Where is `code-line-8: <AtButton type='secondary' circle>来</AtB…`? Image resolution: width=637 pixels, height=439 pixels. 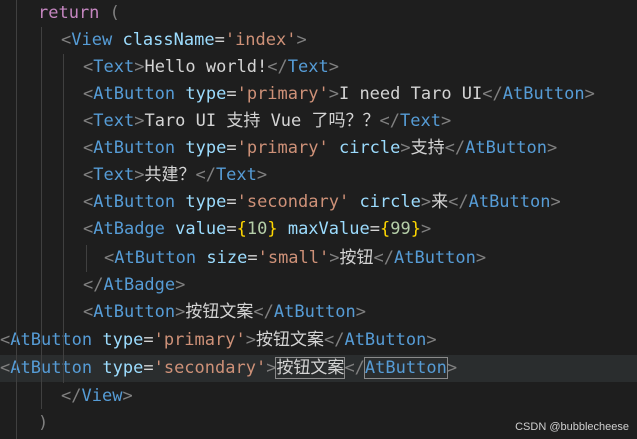
code-line-8: <AtButton type='secondary' circle>来</AtB… is located at coordinates (318, 202).